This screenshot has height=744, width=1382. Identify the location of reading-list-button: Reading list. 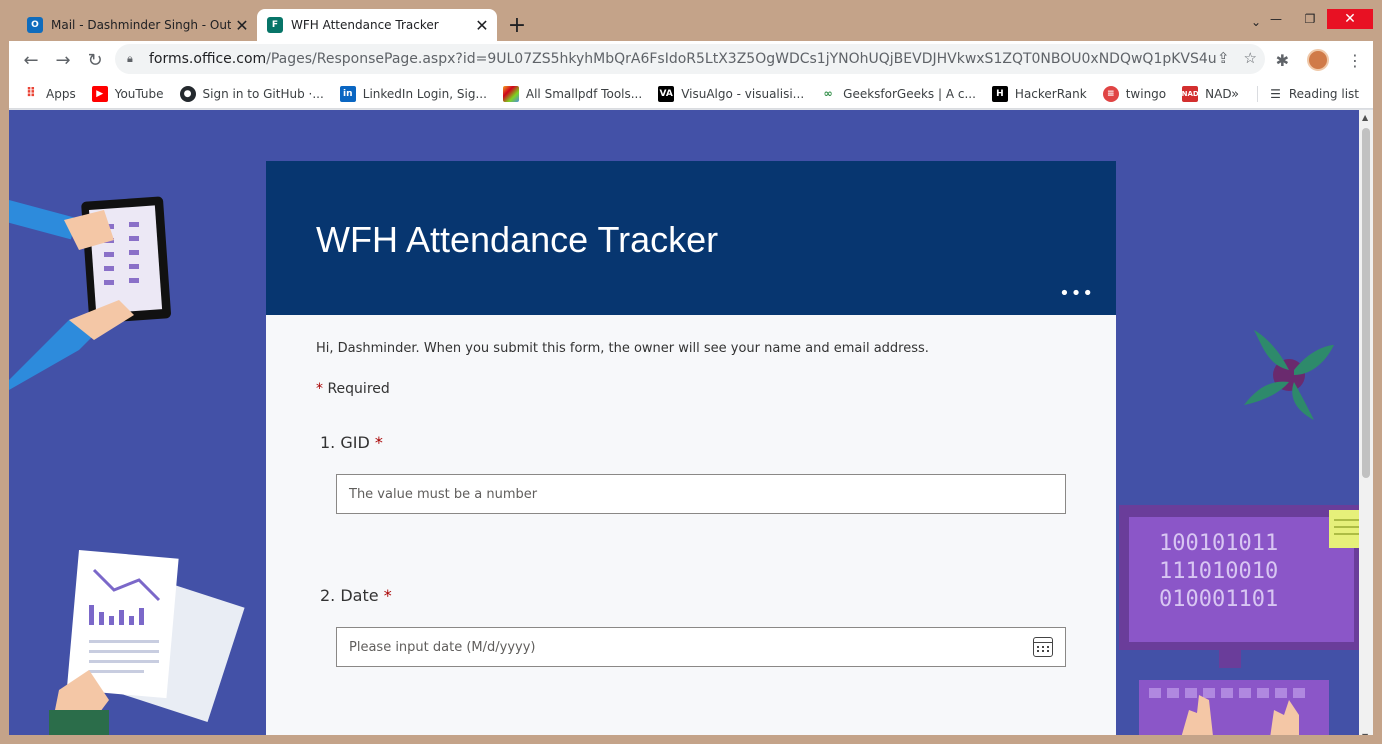
(1324, 94).